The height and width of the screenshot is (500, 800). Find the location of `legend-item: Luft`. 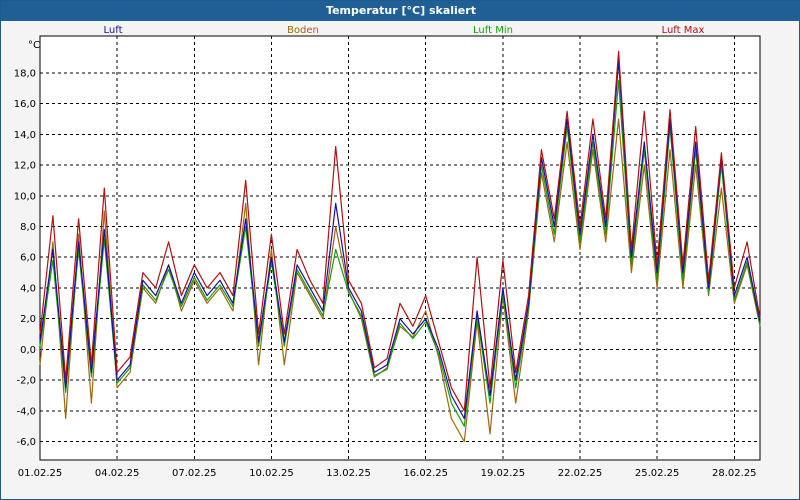

legend-item: Luft is located at coordinates (113, 30).